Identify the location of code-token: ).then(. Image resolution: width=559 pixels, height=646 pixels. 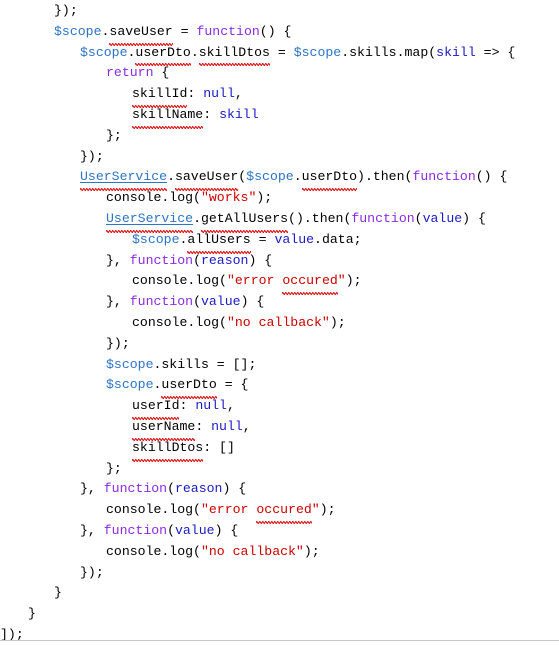
(385, 177).